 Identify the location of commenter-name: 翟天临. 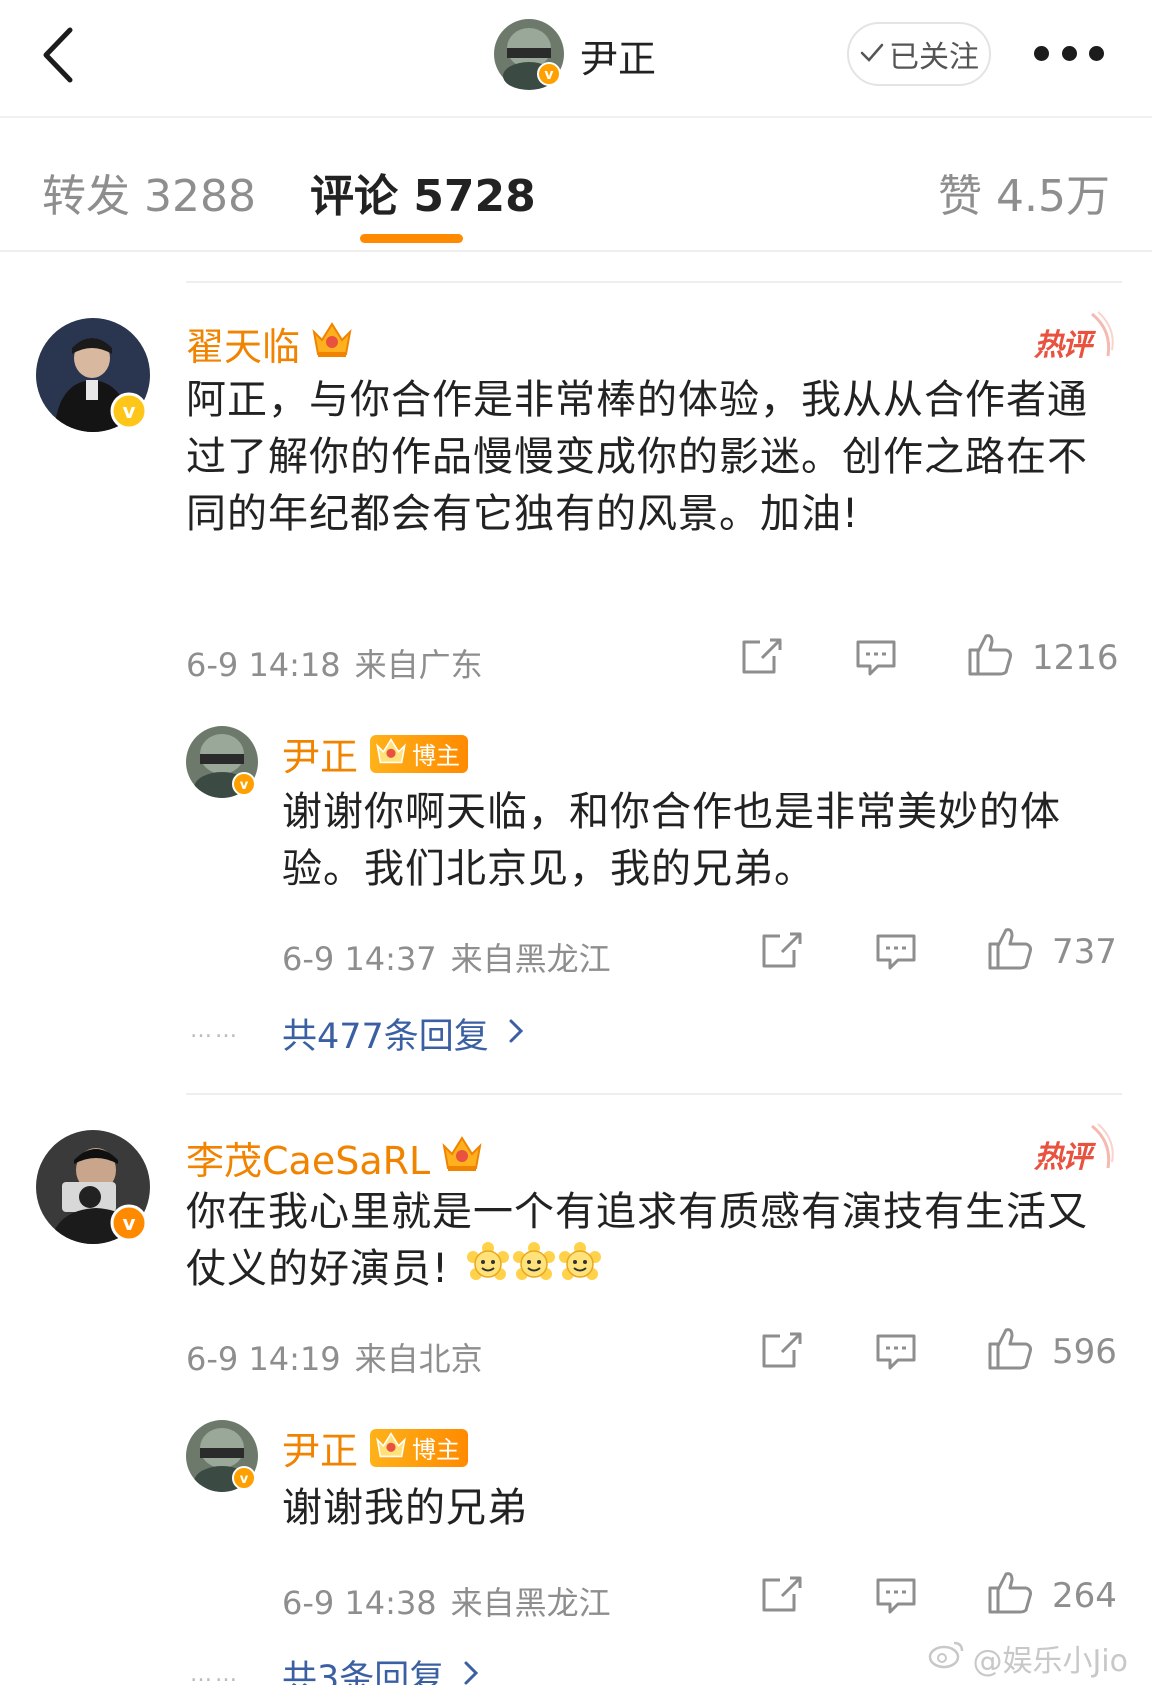
(270, 343).